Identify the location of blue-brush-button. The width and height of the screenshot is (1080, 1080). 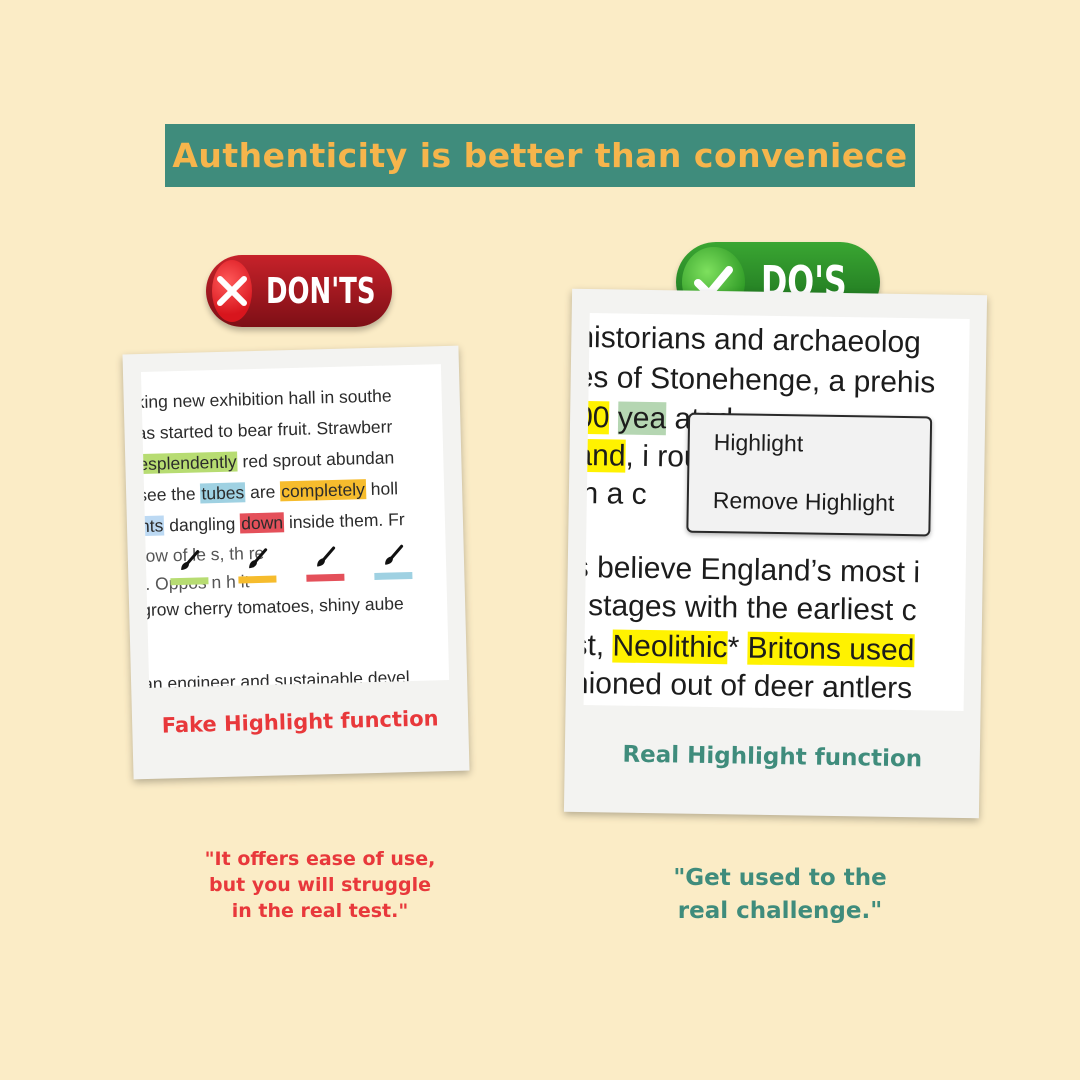
(393, 561).